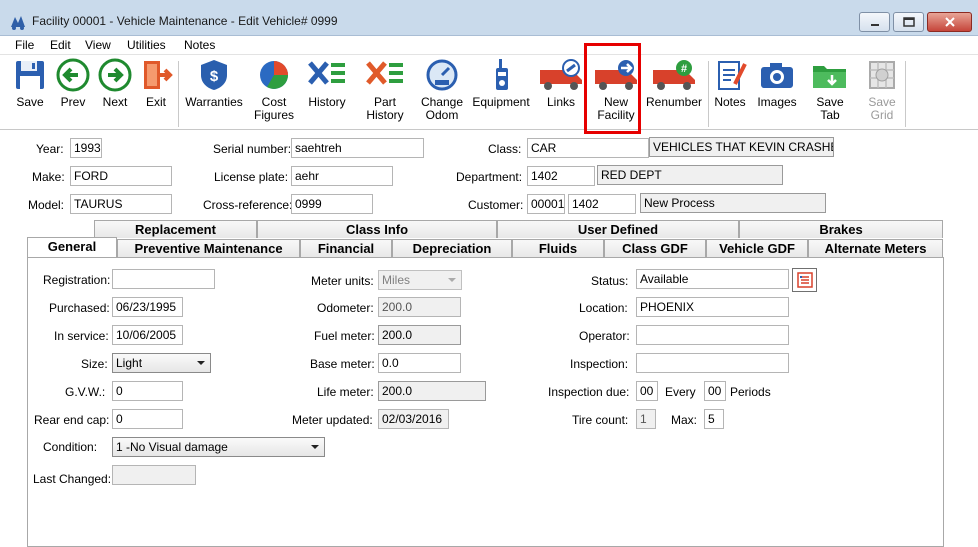 Image resolution: width=978 pixels, height=547 pixels. Describe the element at coordinates (561, 176) in the screenshot. I see `department-code-field: 1402` at that location.